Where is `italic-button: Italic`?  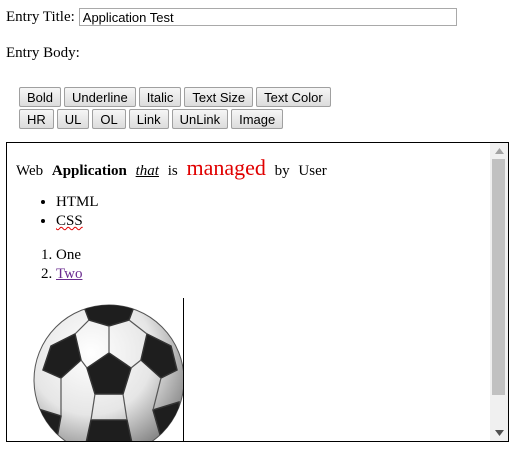
italic-button: Italic is located at coordinates (160, 97).